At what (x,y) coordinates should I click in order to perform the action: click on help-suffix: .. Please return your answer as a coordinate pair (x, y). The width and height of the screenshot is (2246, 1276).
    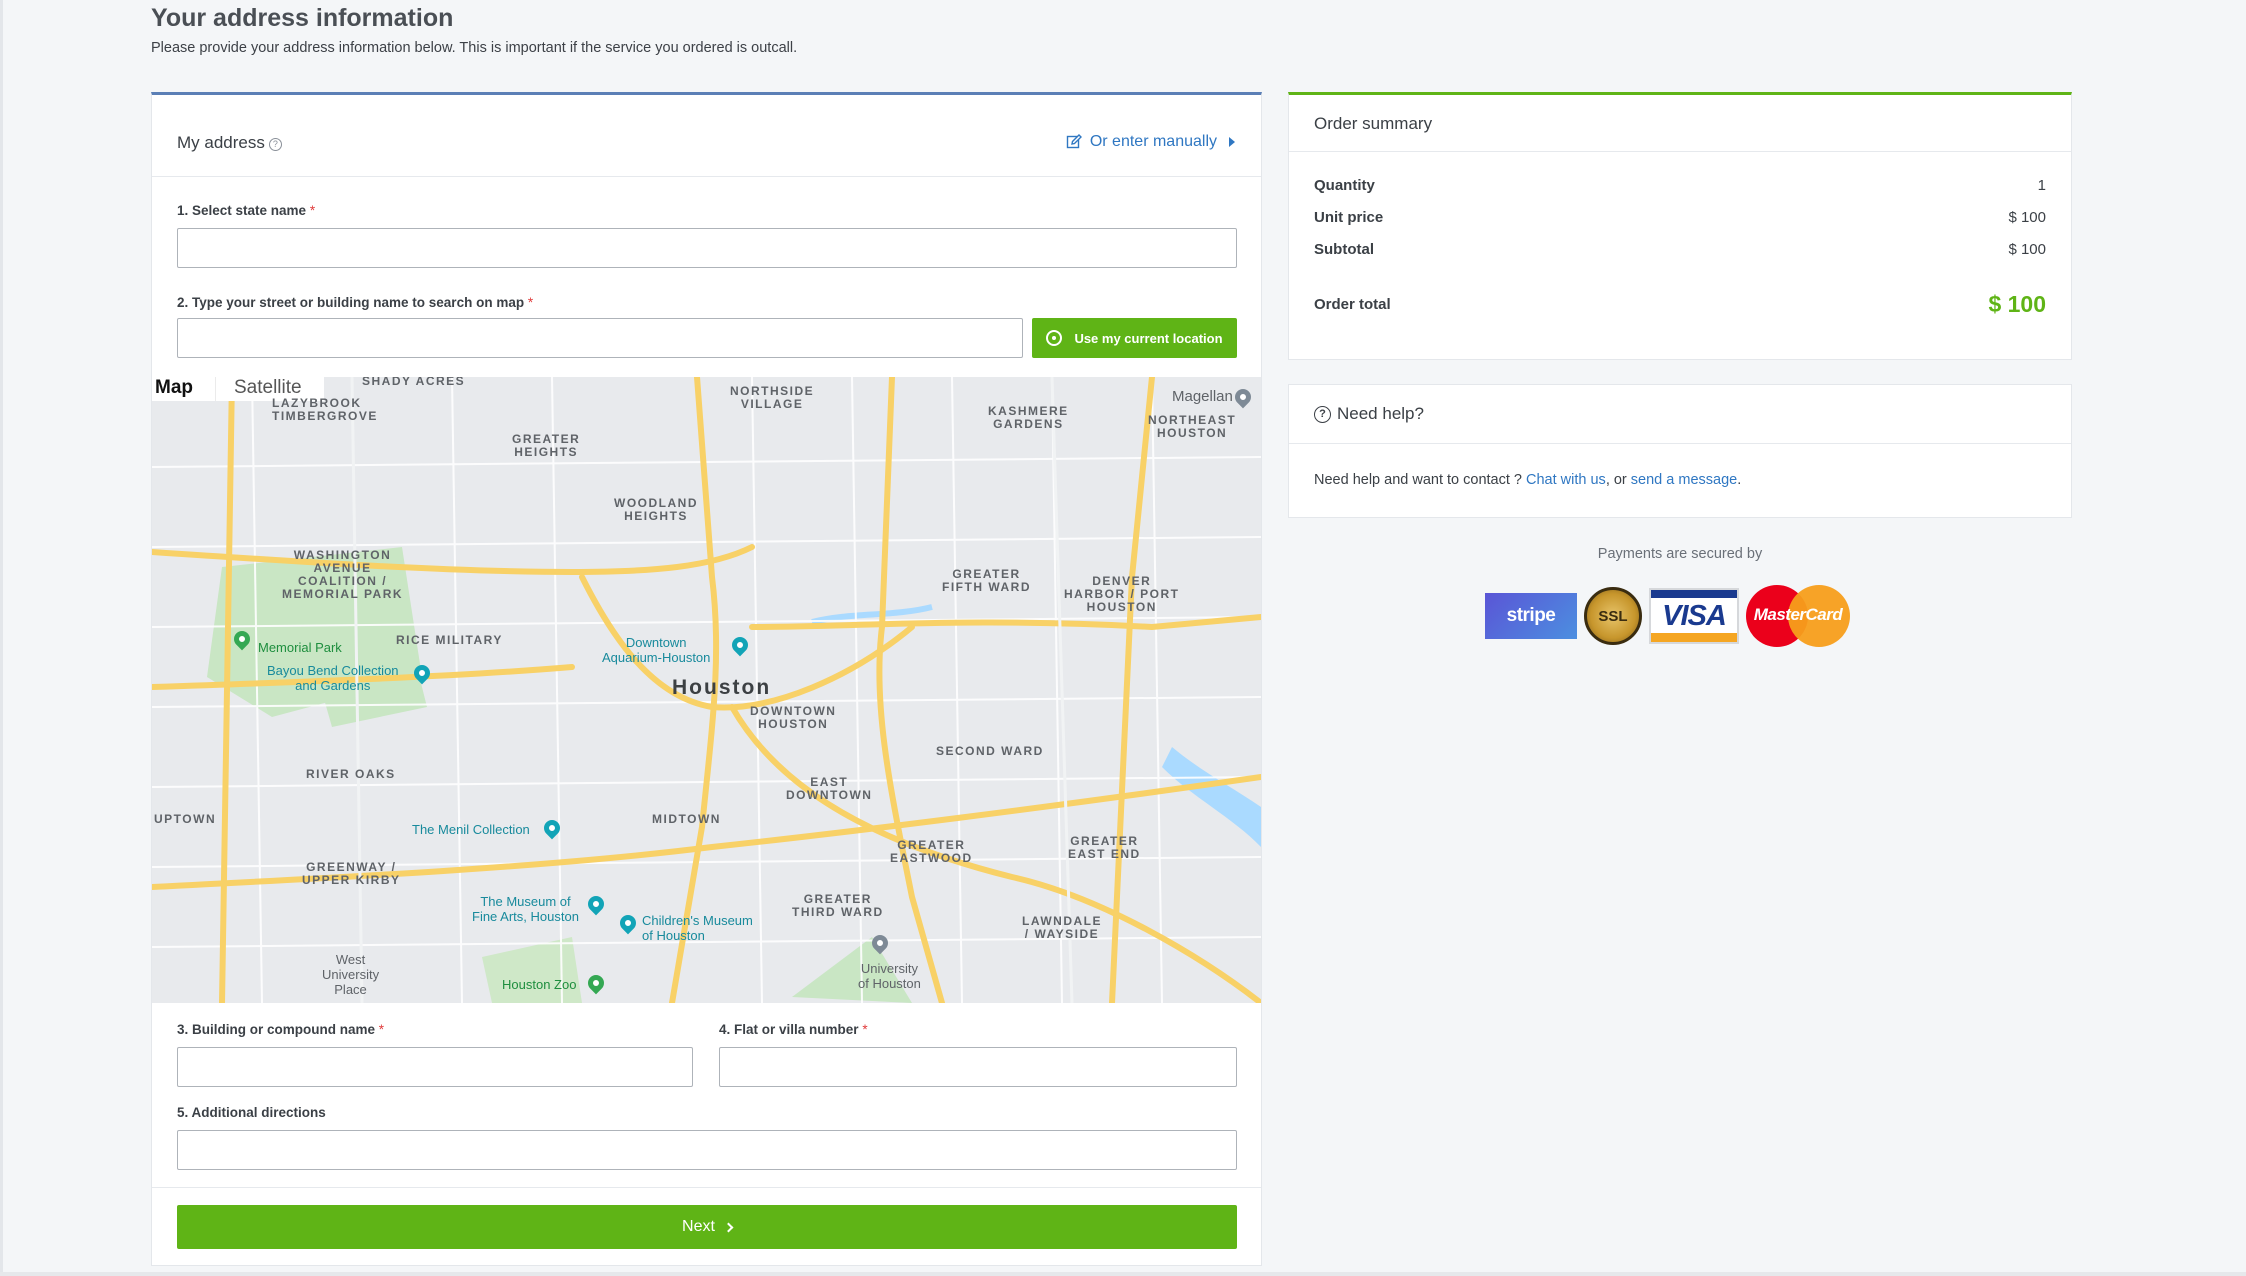
    Looking at the image, I should click on (1739, 480).